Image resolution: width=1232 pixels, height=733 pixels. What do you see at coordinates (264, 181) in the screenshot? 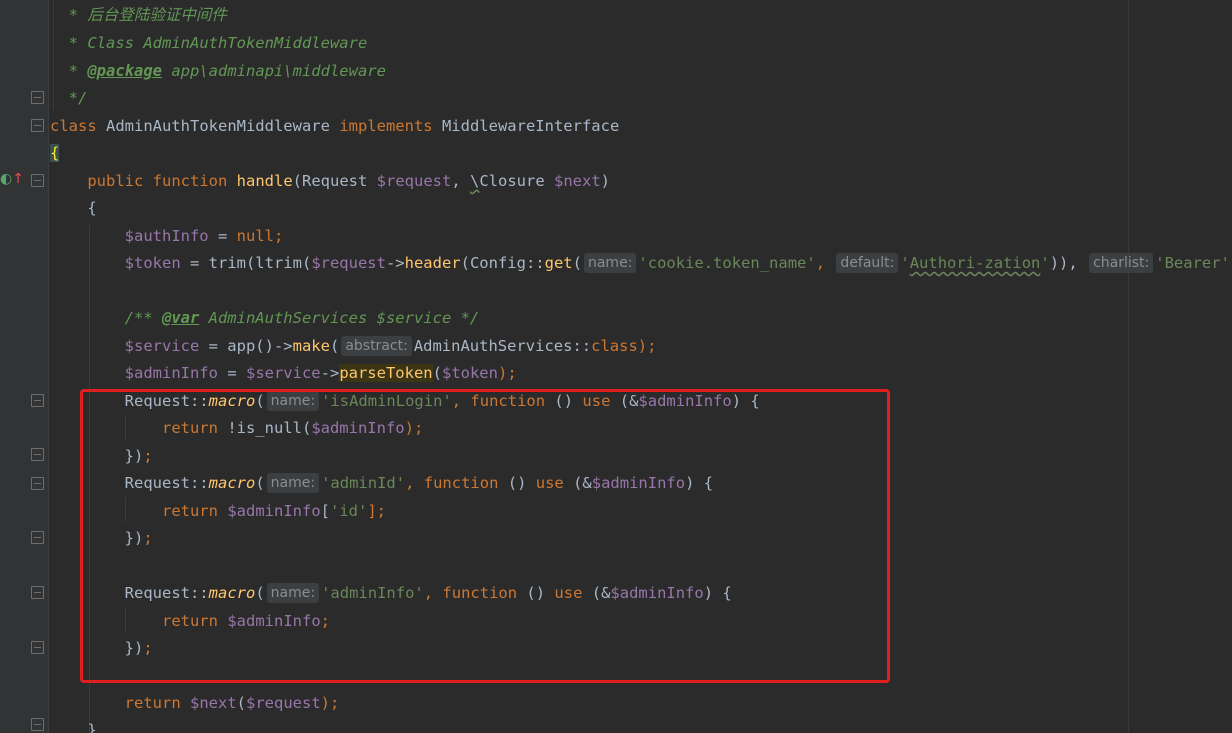
I see `method-name: handle` at bounding box center [264, 181].